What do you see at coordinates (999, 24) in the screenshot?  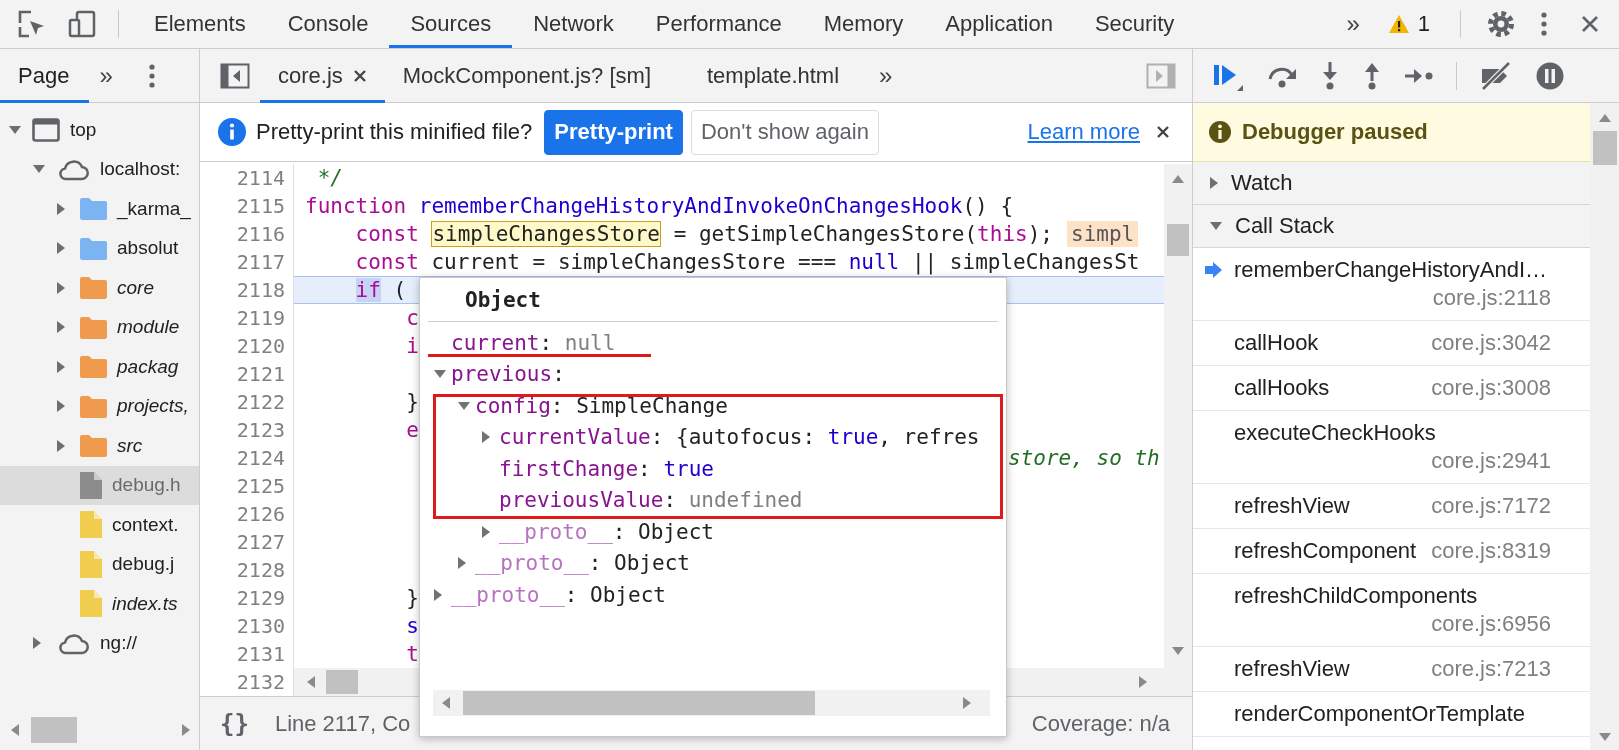 I see `panel-tab: Application` at bounding box center [999, 24].